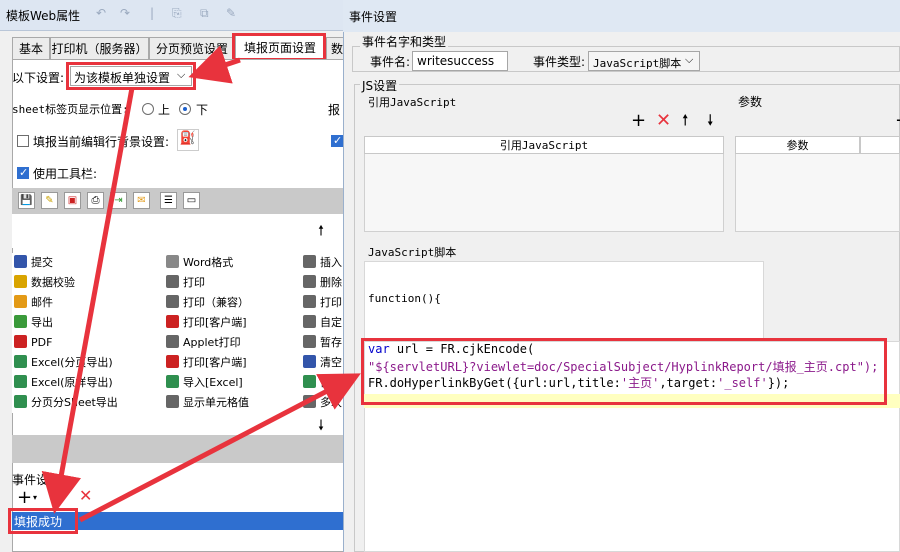 This screenshot has height=552, width=900. I want to click on arrow-tab-to-setting, so click(214, 64).